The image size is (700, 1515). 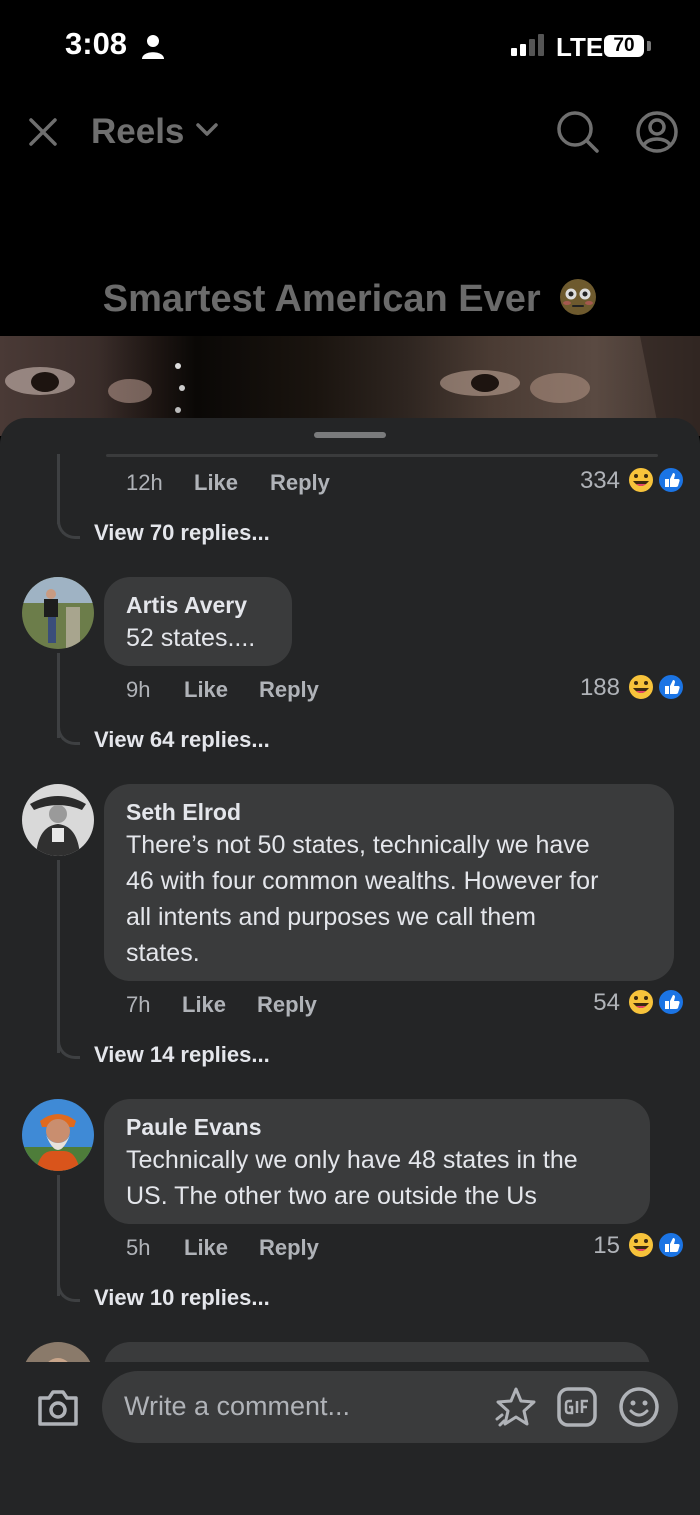 I want to click on commenter-name: Seth Elrod, so click(x=183, y=812).